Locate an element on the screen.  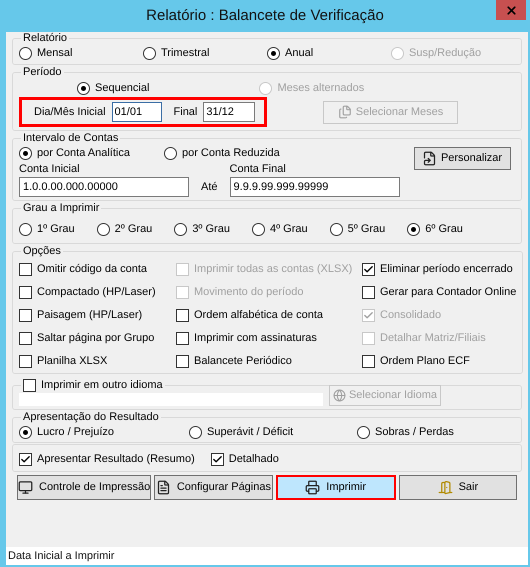
radio-button: por Conta Analítica is located at coordinates (74, 153).